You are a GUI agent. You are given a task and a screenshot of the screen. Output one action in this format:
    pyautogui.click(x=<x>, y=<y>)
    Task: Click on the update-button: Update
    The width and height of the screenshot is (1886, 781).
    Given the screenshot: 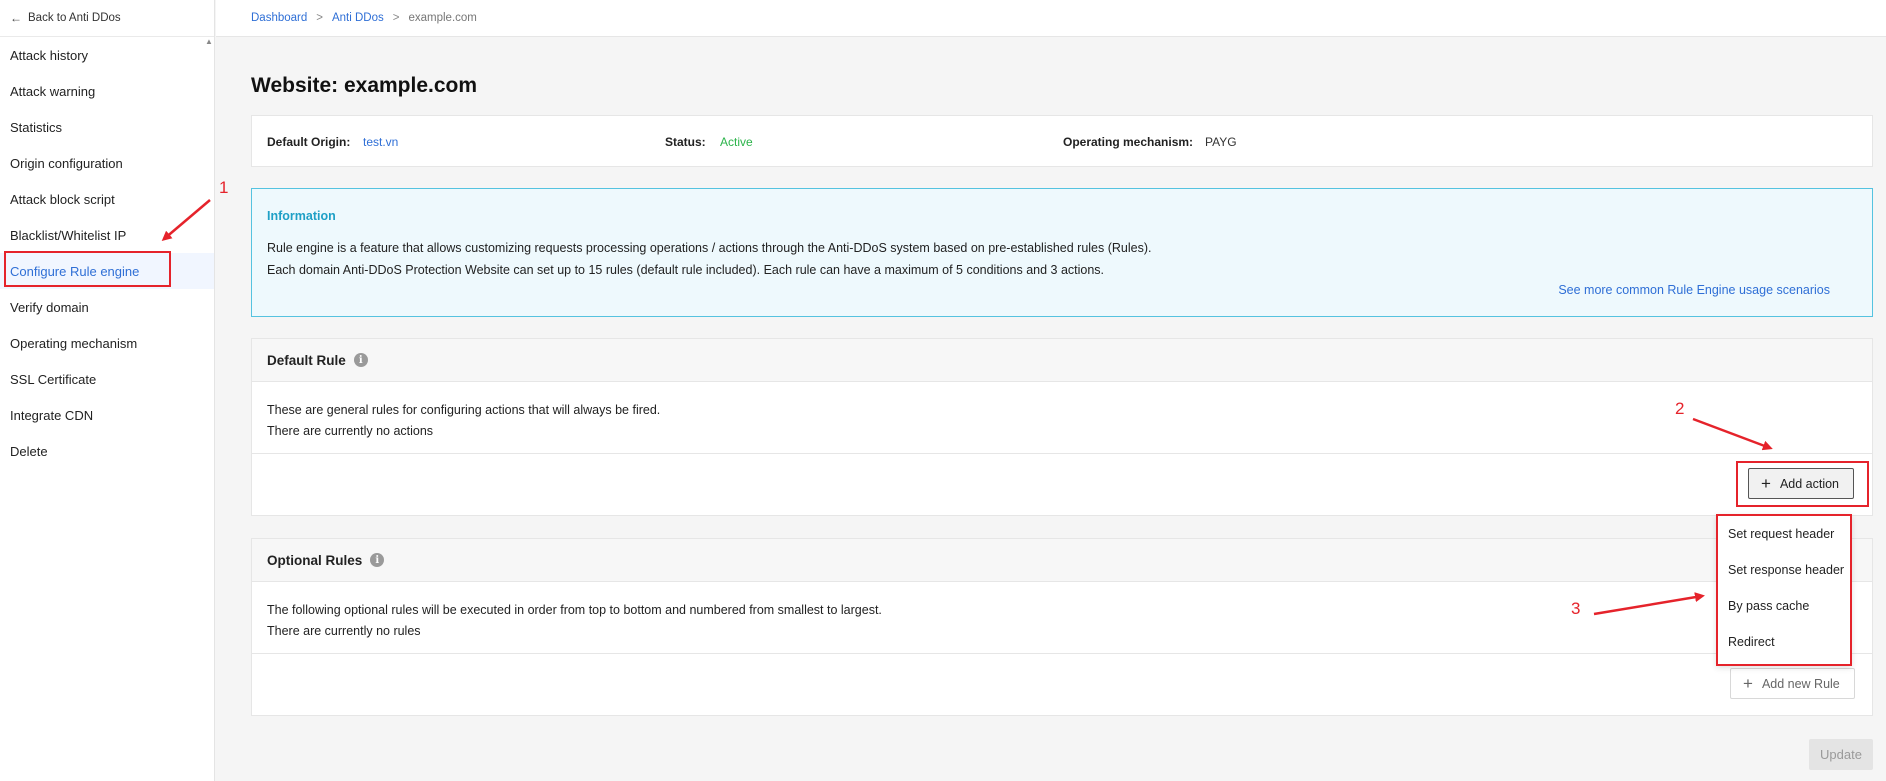 What is the action you would take?
    pyautogui.click(x=1841, y=754)
    